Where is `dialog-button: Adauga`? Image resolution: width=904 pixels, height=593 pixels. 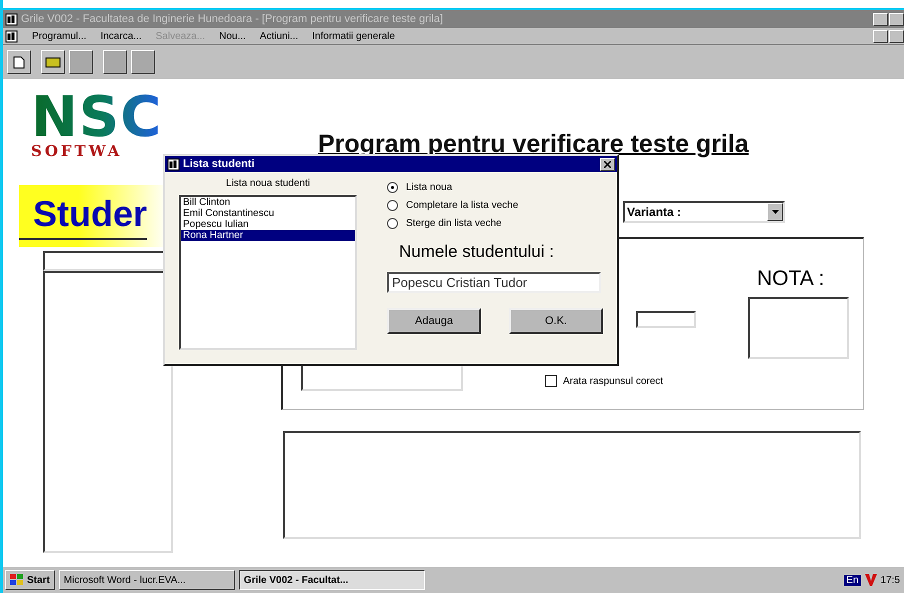
dialog-button: Adauga is located at coordinates (434, 321).